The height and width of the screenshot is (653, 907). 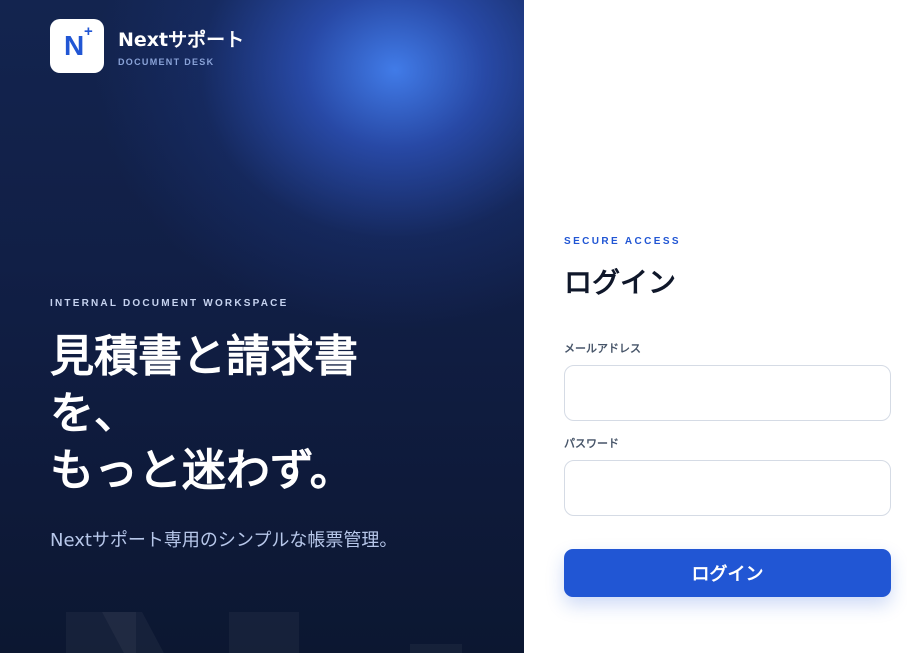 What do you see at coordinates (169, 303) in the screenshot?
I see `hero-eyebrow: INTERNAL DOCUMENT WORKSPACE` at bounding box center [169, 303].